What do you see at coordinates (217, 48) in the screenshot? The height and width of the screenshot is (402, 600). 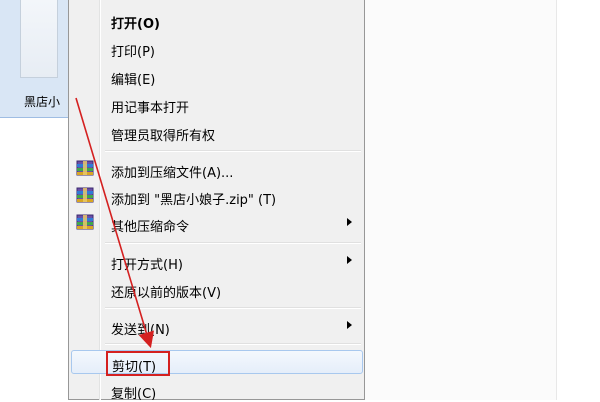 I see `menu-item-print: 打印(P)` at bounding box center [217, 48].